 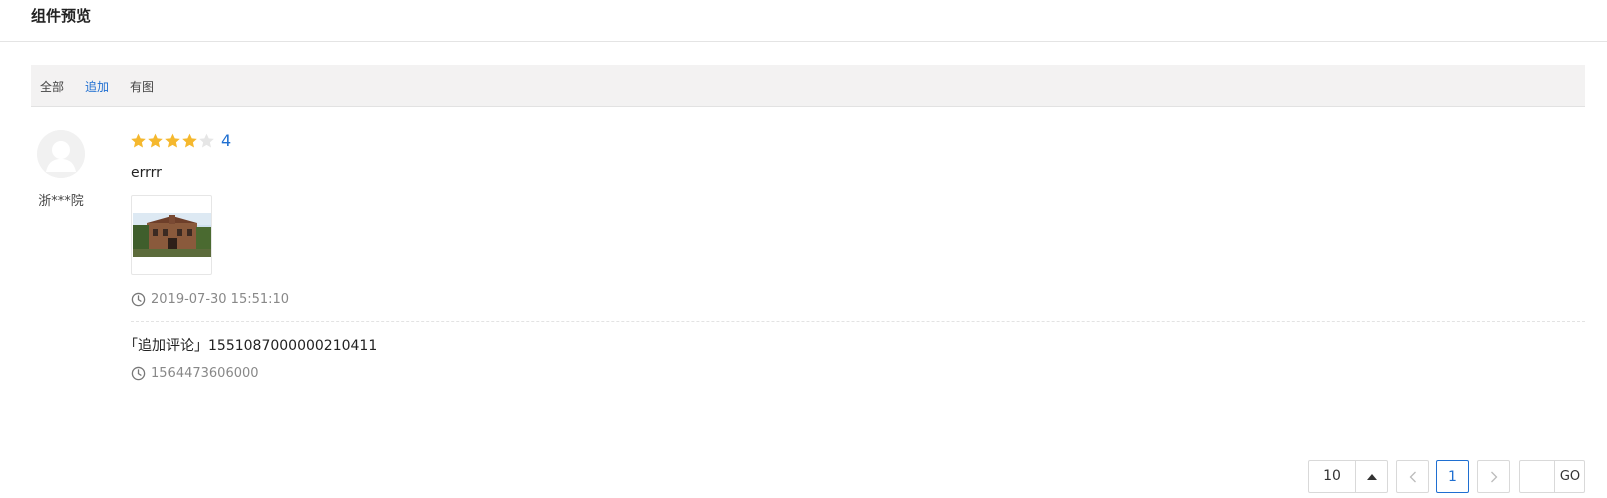 I want to click on append-time-text: 1564473606000, so click(x=205, y=373).